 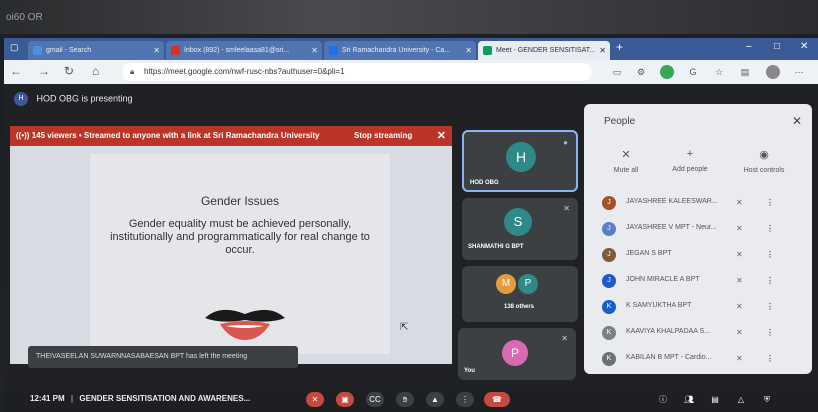 What do you see at coordinates (619, 47) in the screenshot?
I see `new-tab-button: +` at bounding box center [619, 47].